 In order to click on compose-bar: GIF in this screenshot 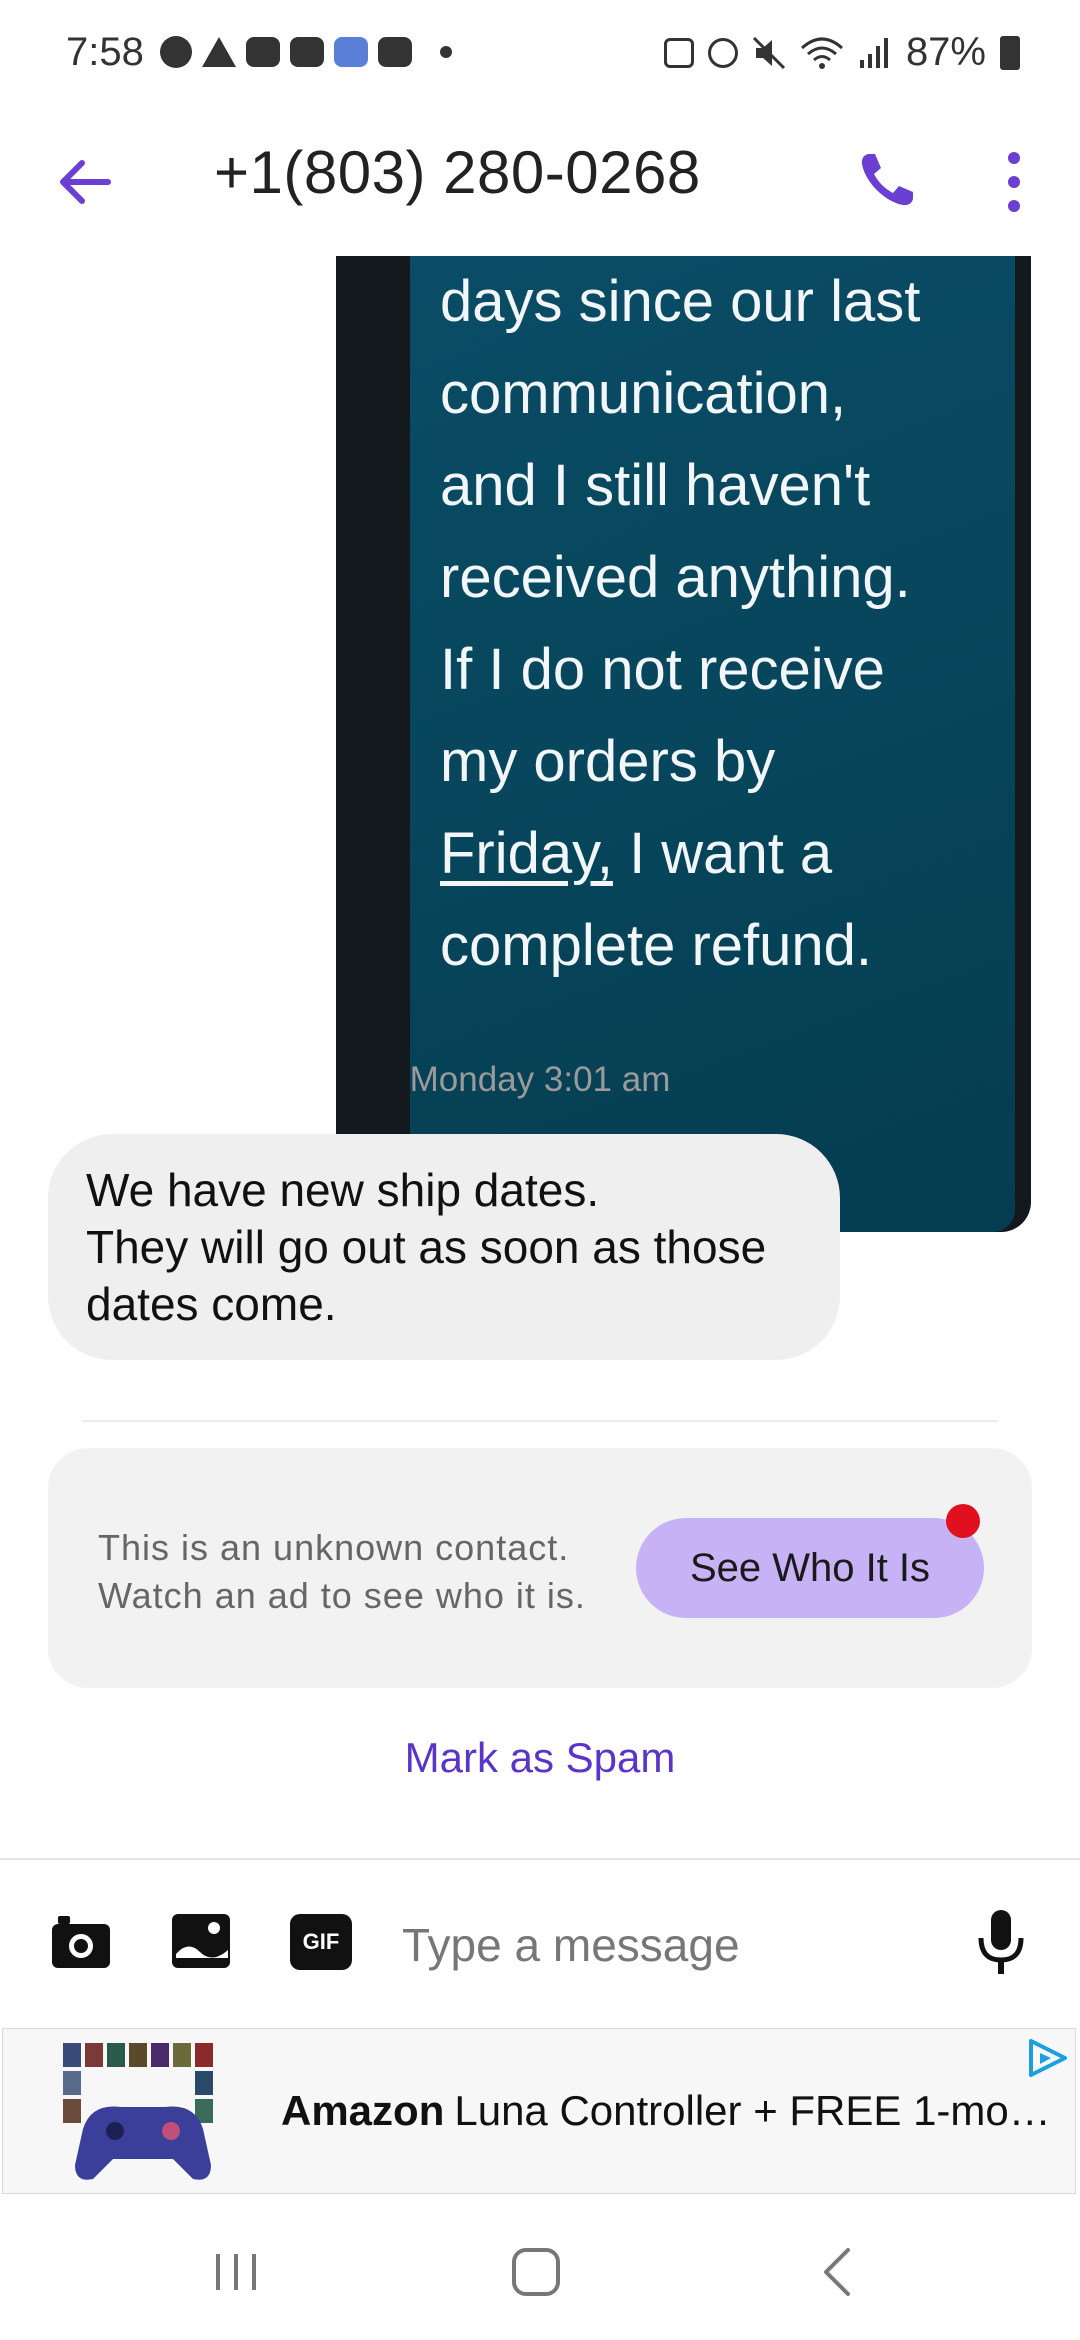, I will do `click(540, 1943)`.